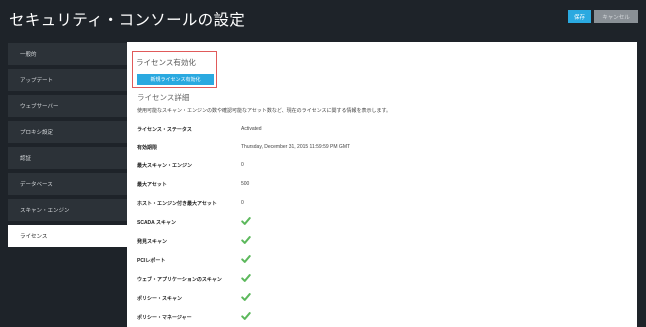  I want to click on row-value: Activated, so click(251, 129).